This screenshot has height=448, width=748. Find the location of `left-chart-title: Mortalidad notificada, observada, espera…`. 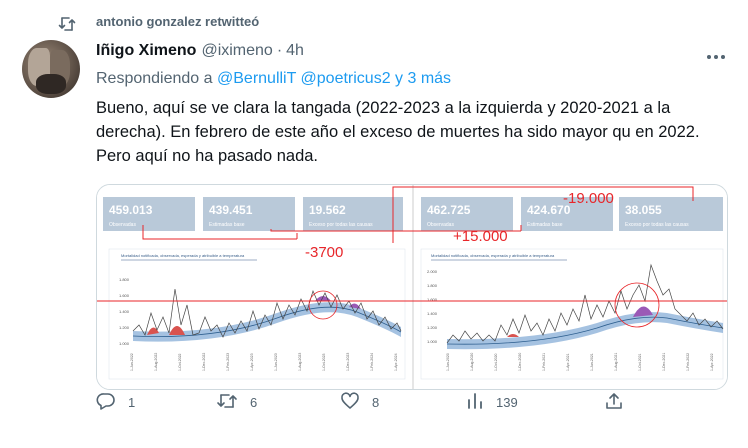

left-chart-title: Mortalidad notificada, observada, espera… is located at coordinates (183, 255).